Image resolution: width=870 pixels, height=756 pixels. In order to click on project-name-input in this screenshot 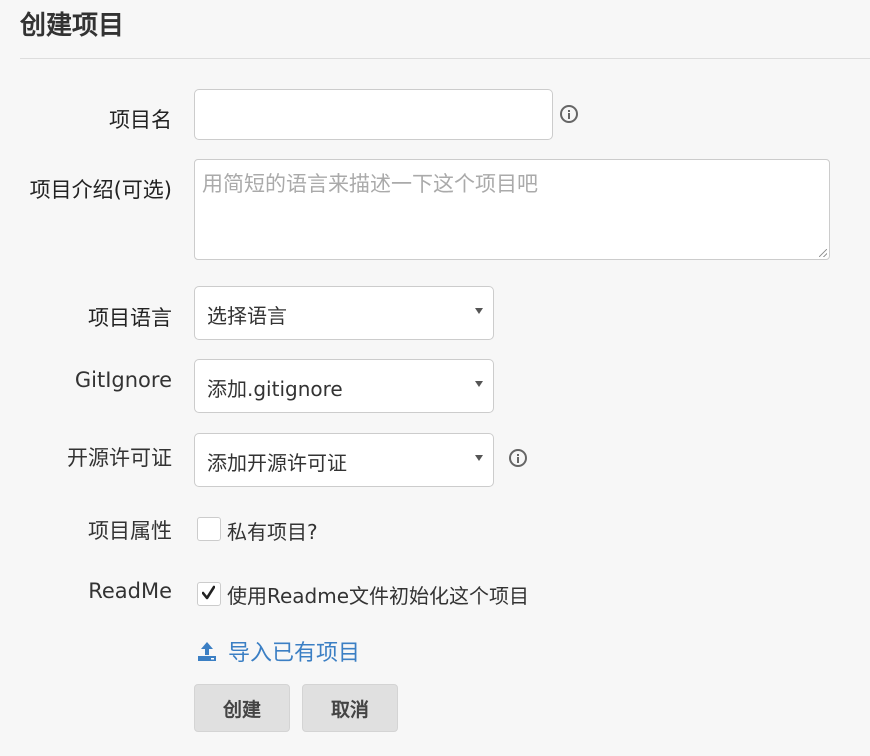, I will do `click(373, 114)`.